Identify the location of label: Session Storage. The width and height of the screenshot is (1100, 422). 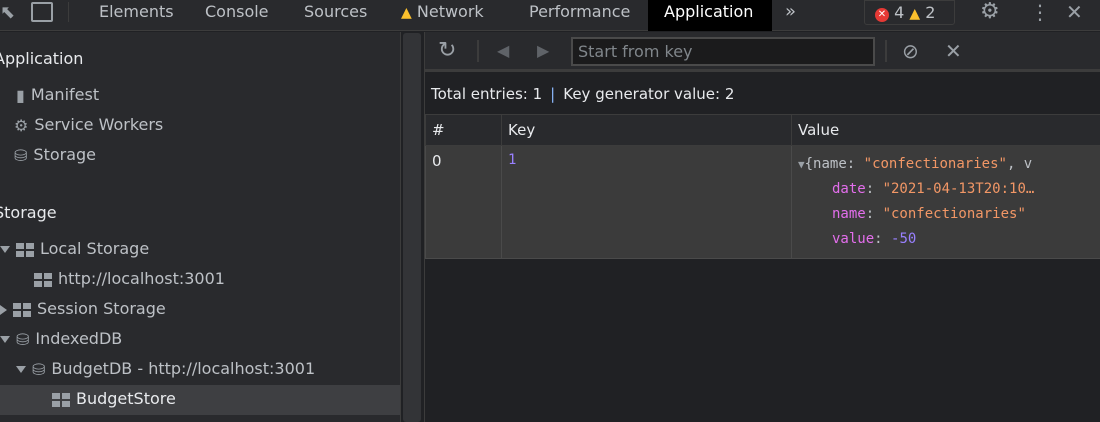
(101, 308).